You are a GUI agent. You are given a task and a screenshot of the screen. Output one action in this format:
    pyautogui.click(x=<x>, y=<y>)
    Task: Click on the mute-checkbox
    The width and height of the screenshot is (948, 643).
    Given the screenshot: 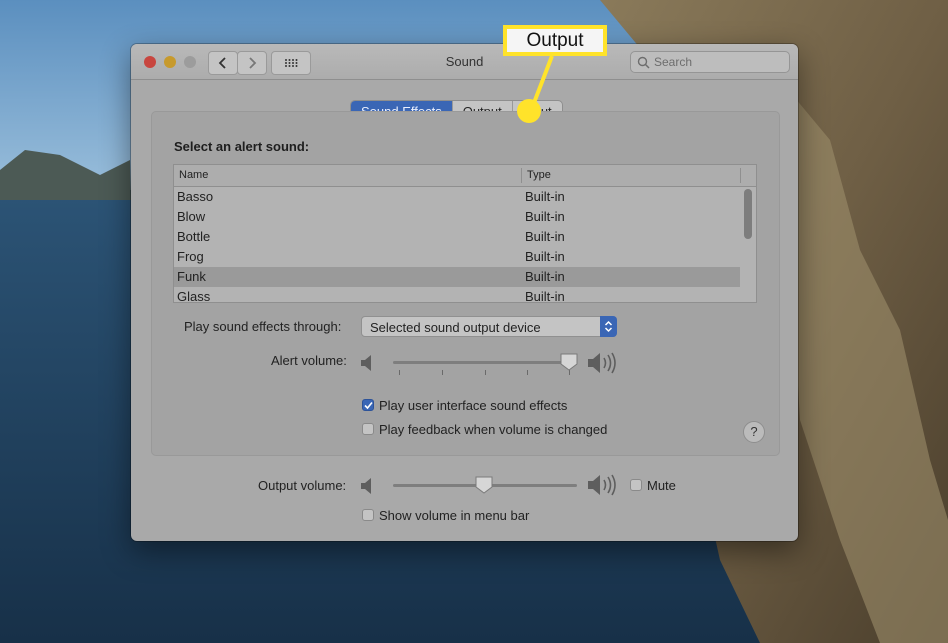 What is the action you would take?
    pyautogui.click(x=636, y=485)
    